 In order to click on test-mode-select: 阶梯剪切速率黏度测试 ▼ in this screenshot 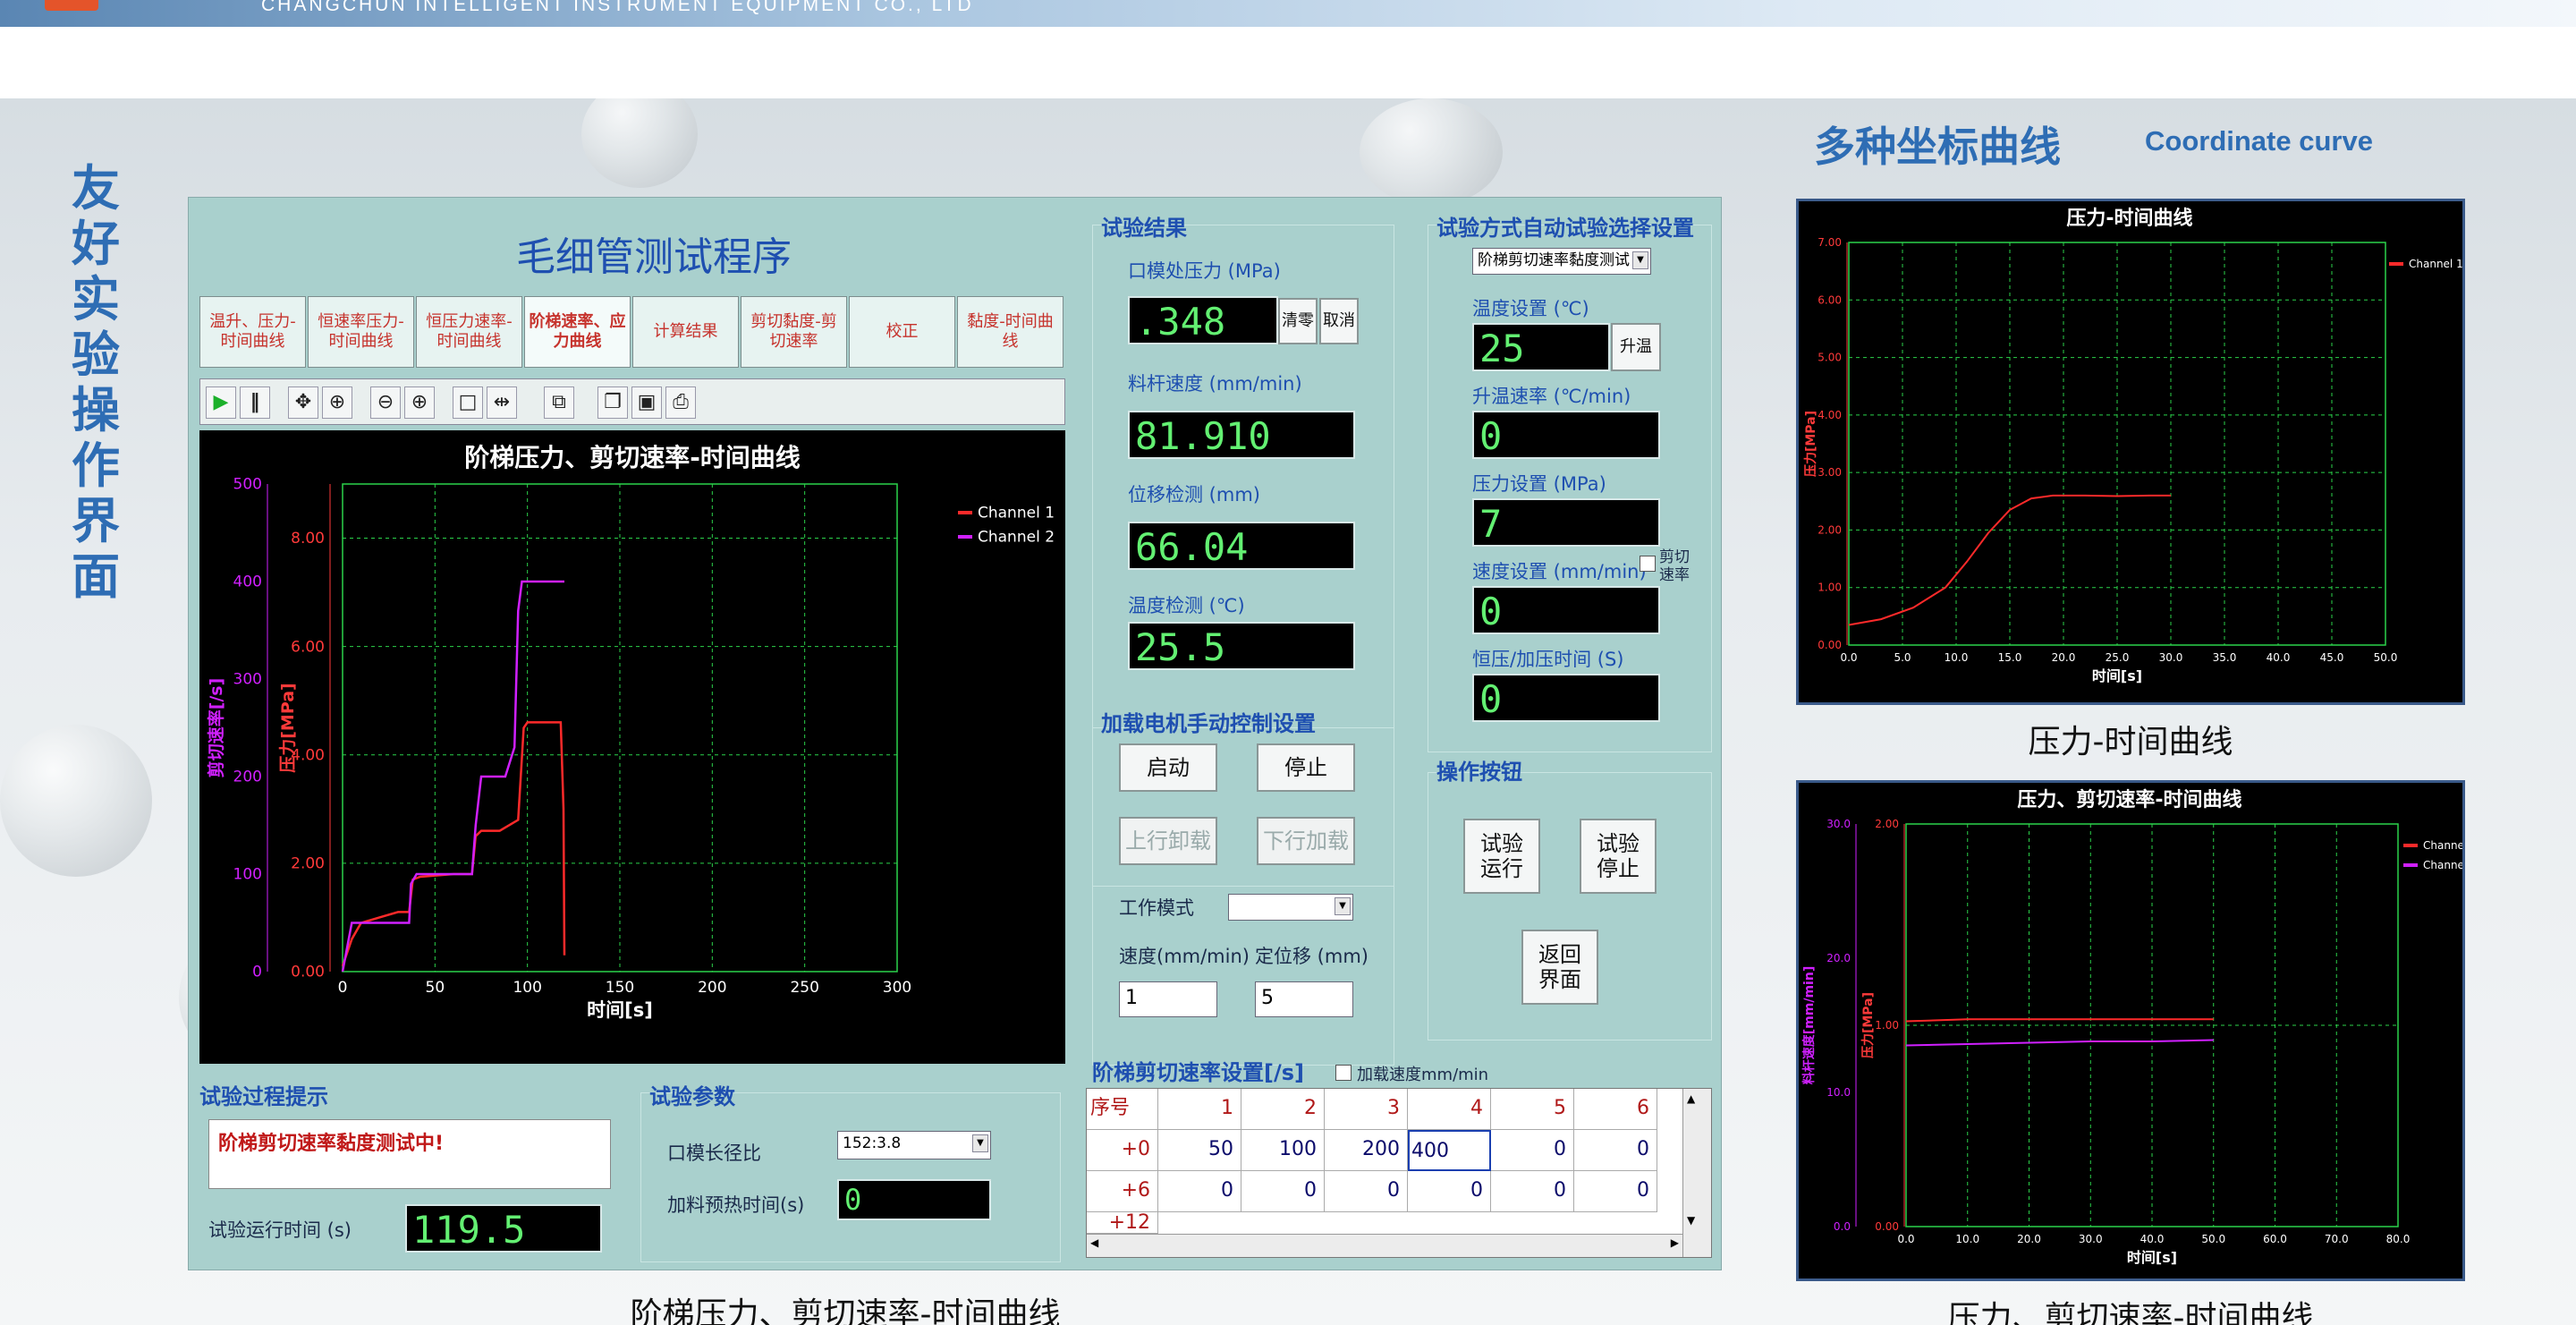, I will do `click(1561, 261)`.